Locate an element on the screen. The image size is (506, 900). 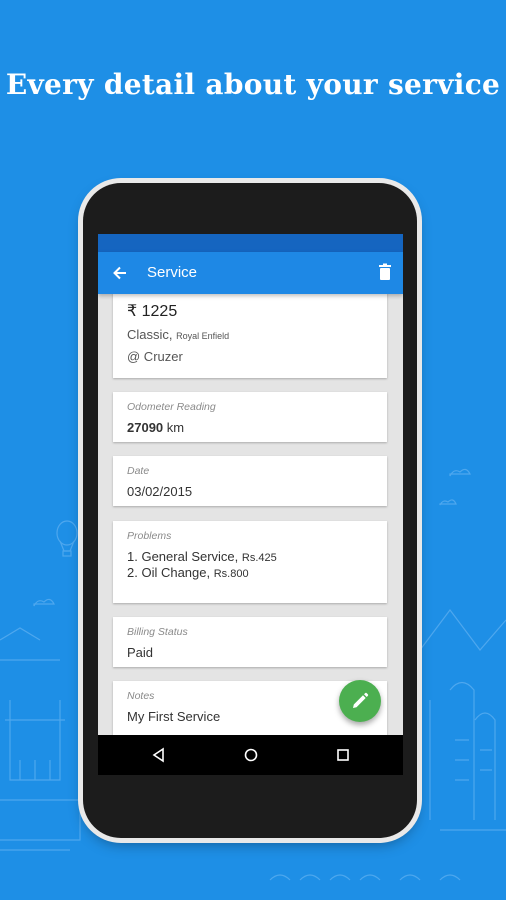
nav-recents-icon is located at coordinates (343, 755).